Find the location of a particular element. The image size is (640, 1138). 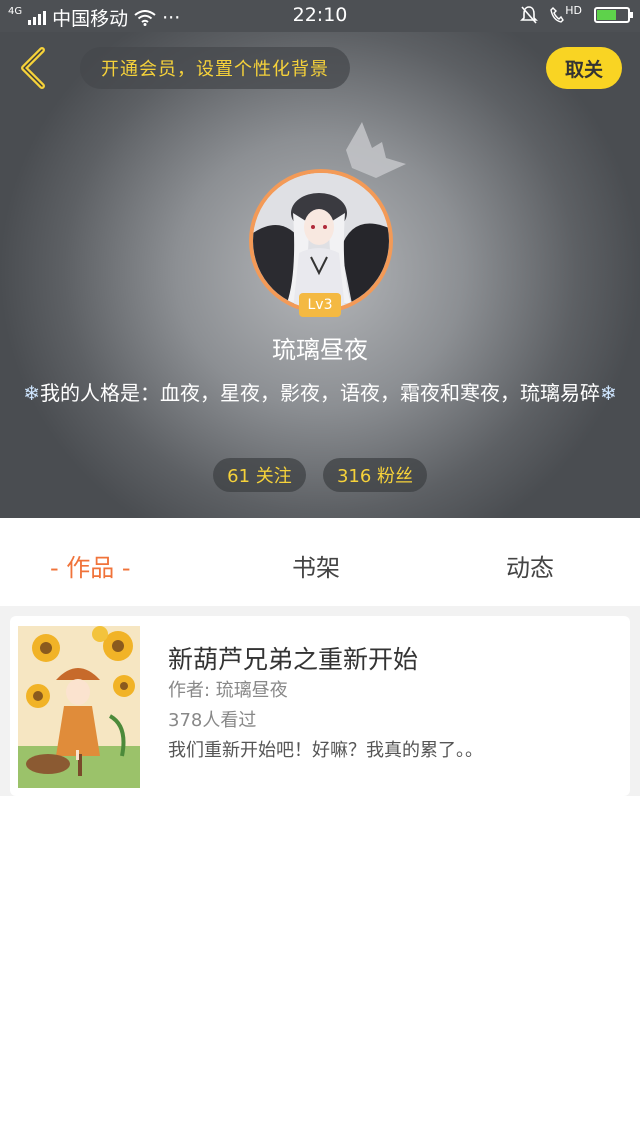

tab-activity: 动态 is located at coordinates (530, 565).